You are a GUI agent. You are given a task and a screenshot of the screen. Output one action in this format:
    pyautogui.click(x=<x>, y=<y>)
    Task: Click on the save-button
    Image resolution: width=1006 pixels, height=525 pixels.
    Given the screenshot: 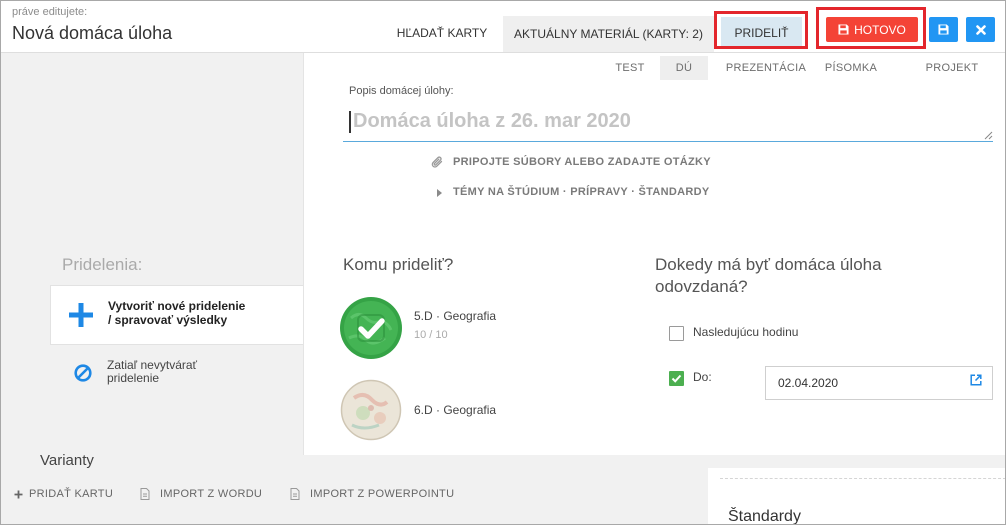 What is the action you would take?
    pyautogui.click(x=943, y=29)
    